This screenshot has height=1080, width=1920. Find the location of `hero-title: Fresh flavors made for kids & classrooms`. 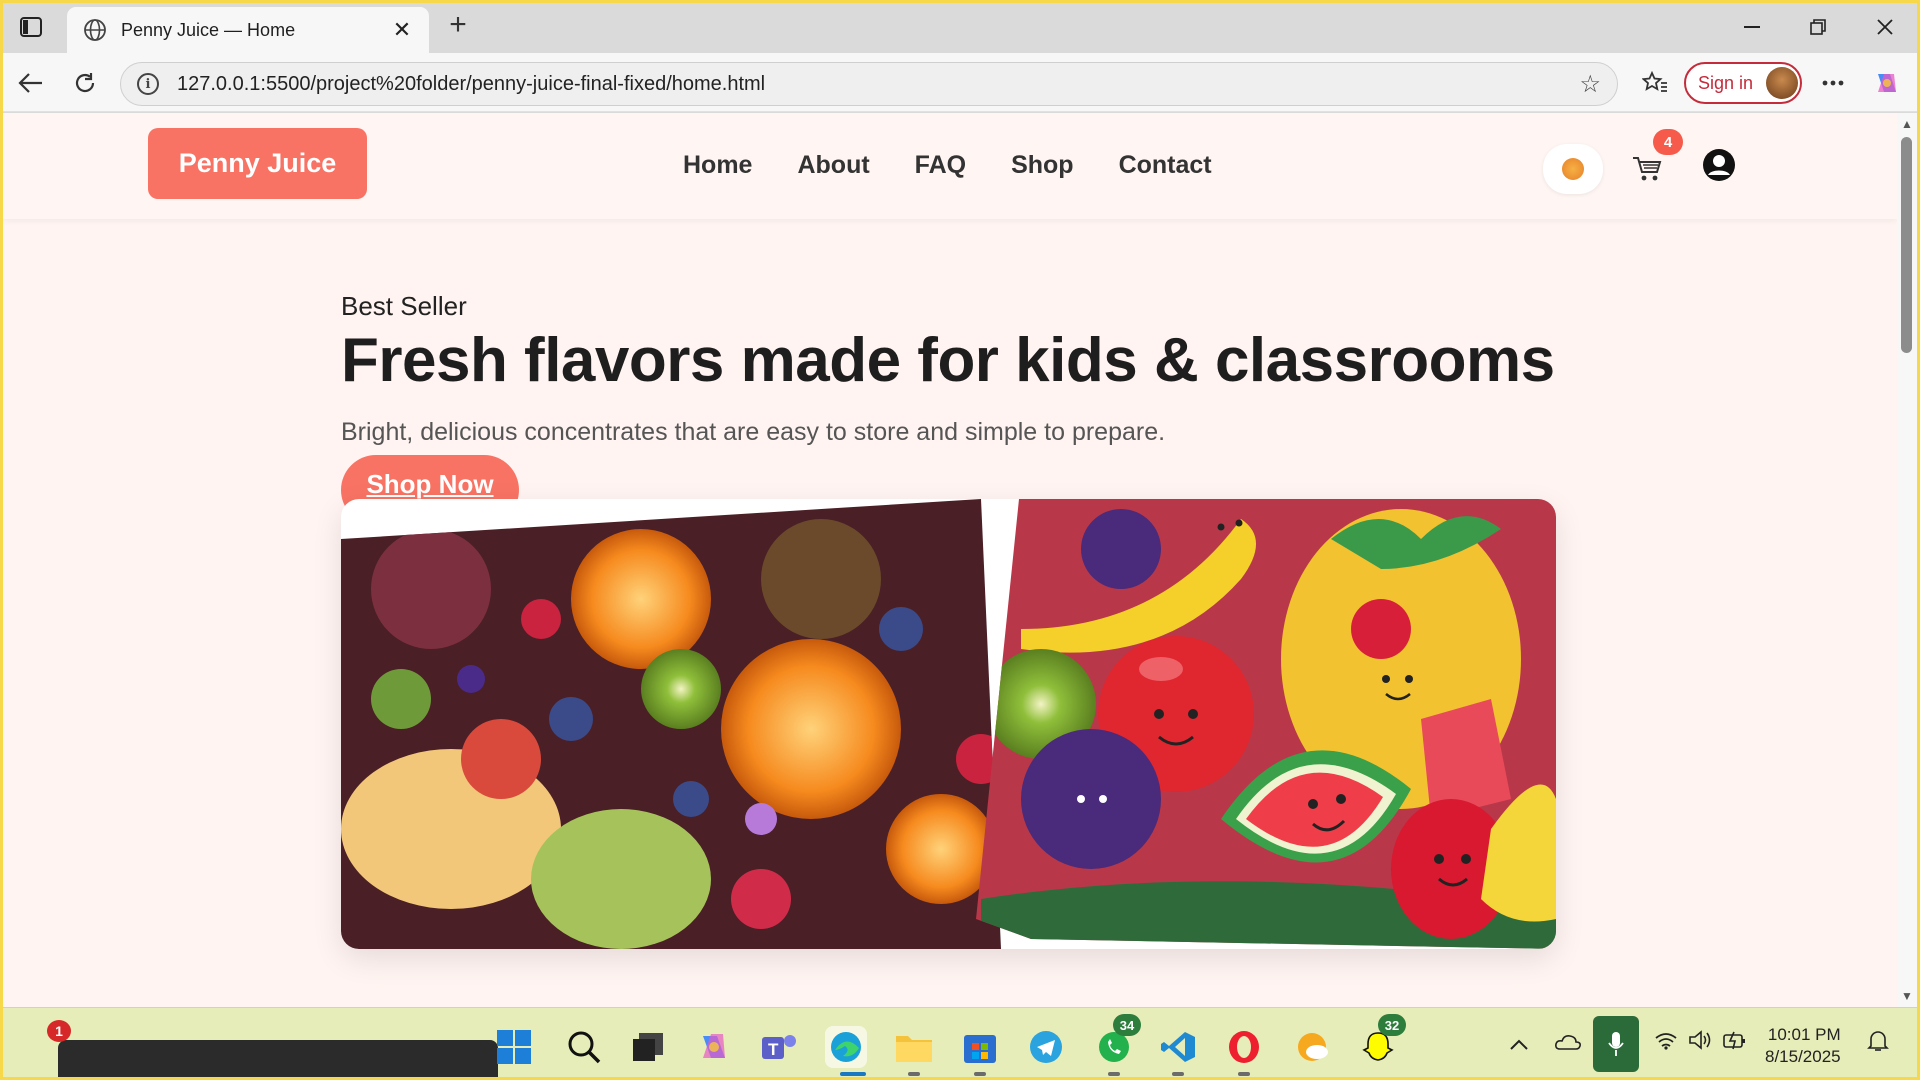

hero-title: Fresh flavors made for kids & classrooms is located at coordinates (948, 360).